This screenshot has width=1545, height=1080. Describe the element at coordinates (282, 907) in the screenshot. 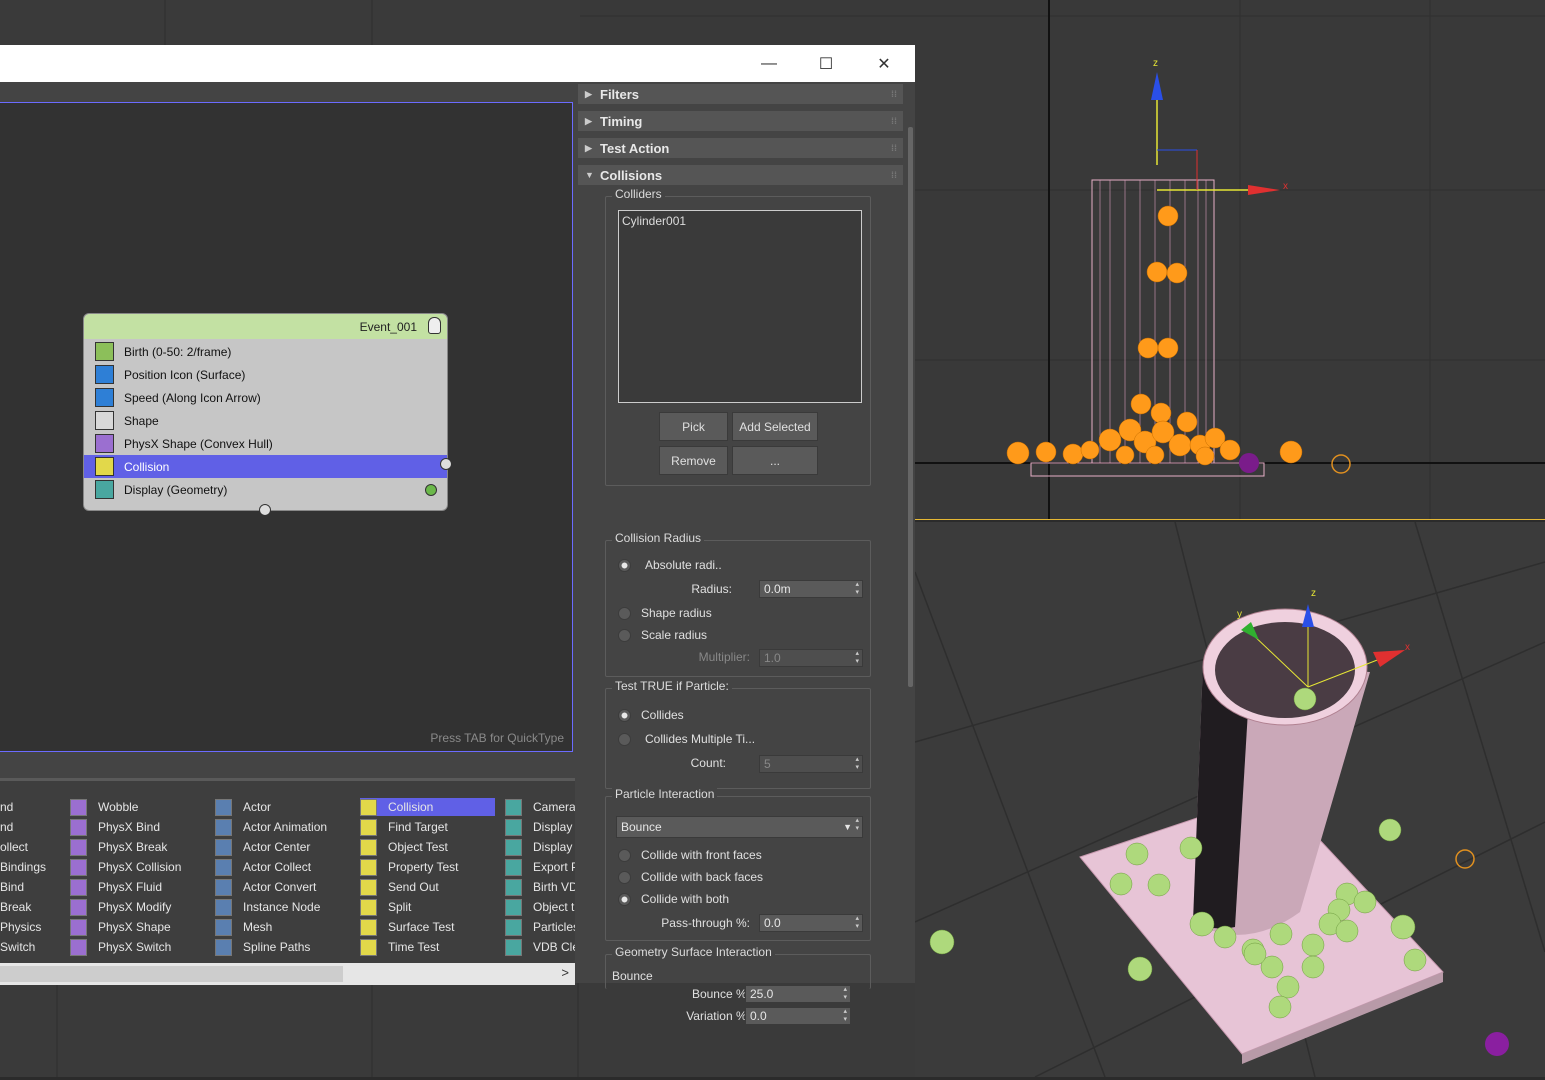

I see `depot-item: Instance Node` at that location.